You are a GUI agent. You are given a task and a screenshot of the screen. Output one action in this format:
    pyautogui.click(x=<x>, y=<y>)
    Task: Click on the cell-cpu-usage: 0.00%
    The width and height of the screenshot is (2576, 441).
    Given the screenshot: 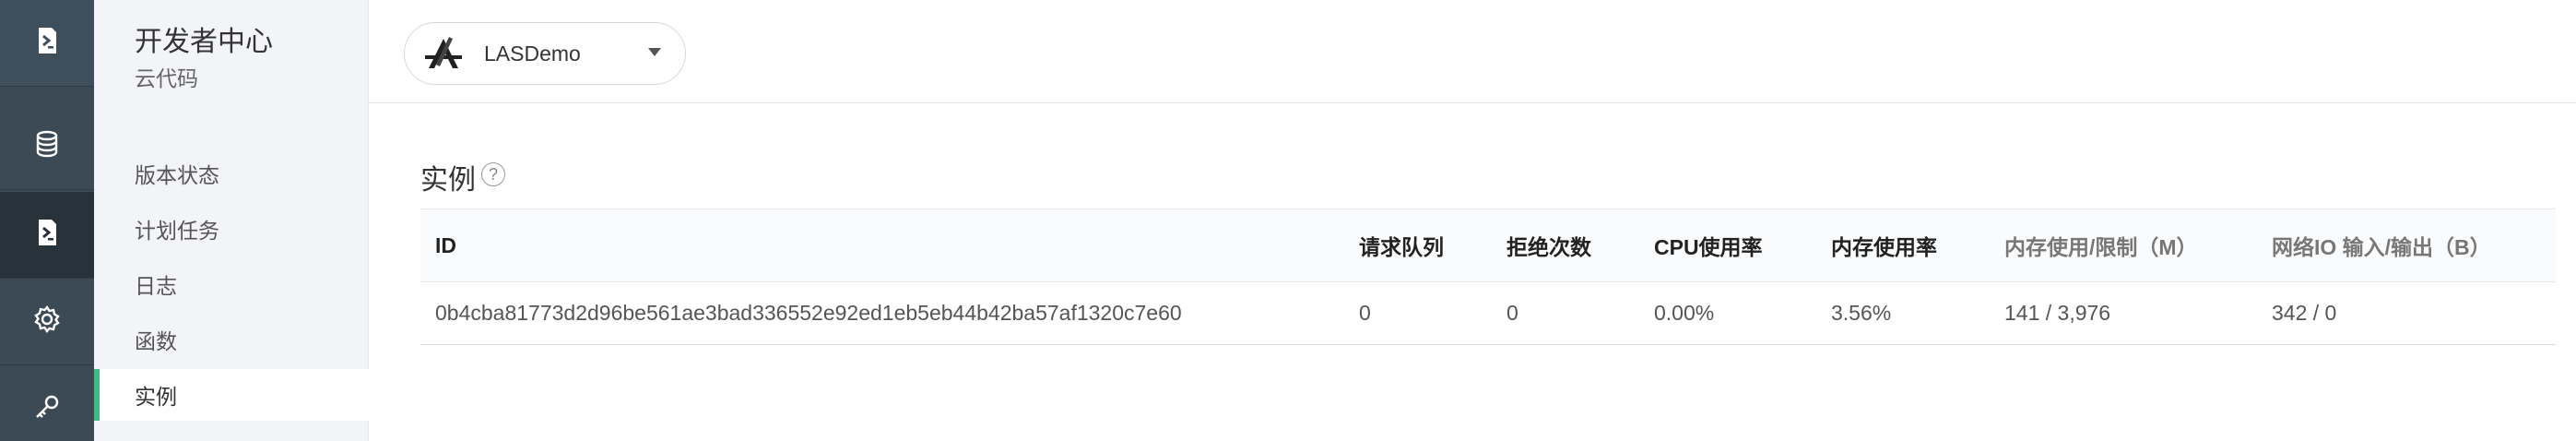 What is the action you would take?
    pyautogui.click(x=1684, y=313)
    